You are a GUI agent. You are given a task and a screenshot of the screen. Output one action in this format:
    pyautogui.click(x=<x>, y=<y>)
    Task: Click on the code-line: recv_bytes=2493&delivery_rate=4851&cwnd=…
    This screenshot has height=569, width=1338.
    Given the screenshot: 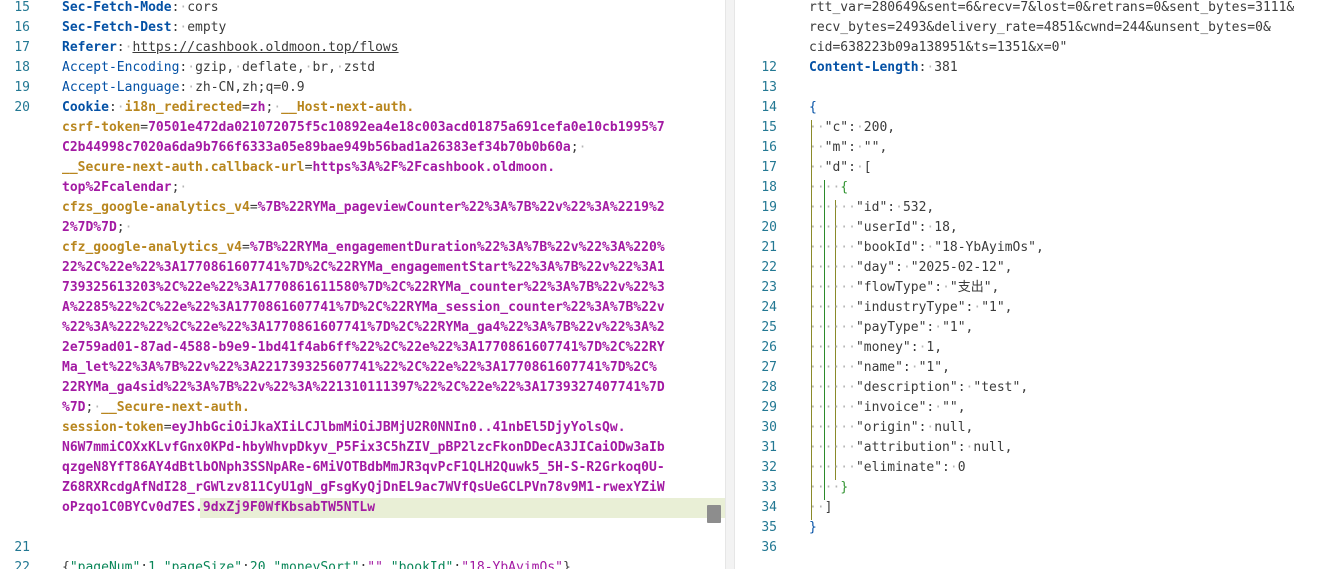 What is the action you would take?
    pyautogui.click(x=1036, y=28)
    